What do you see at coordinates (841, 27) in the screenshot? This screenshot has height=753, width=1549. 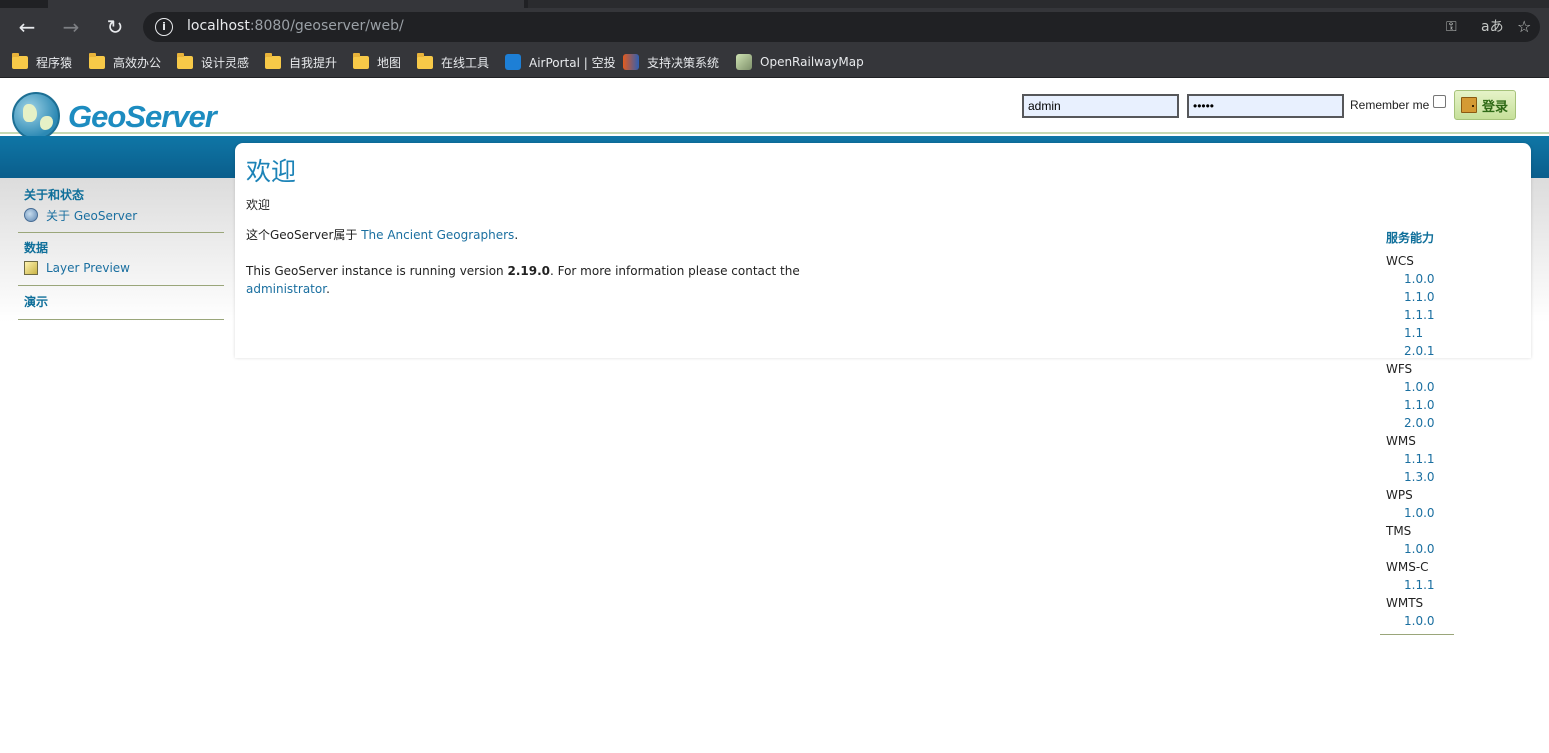 I see `address-bar: i localhost:8080/geoserver/web/ ⚿ aあ ☆` at bounding box center [841, 27].